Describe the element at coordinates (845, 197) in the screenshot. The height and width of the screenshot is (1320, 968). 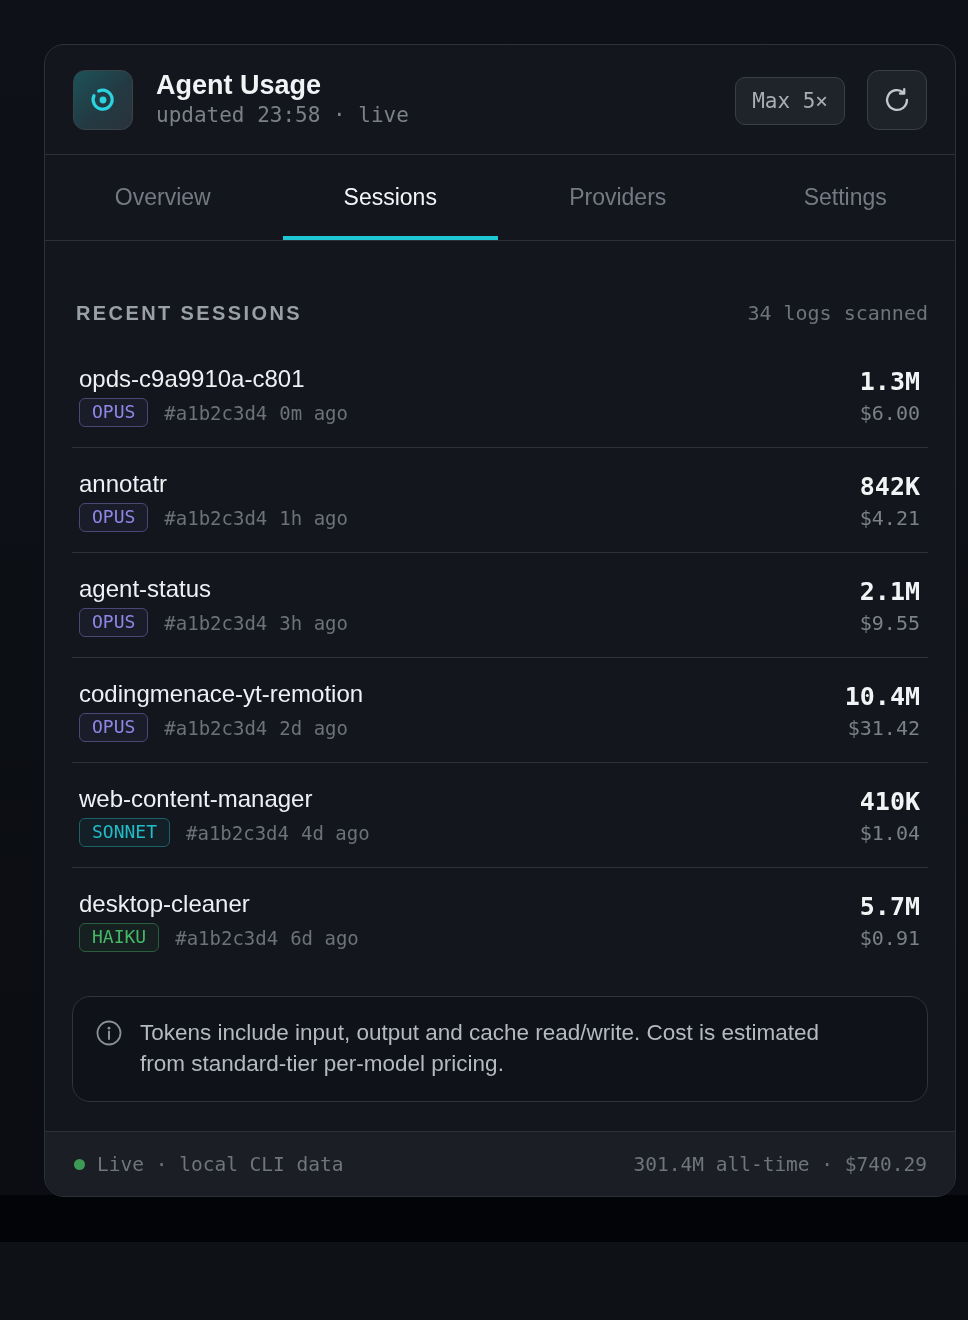
I see `tab: Settings` at that location.